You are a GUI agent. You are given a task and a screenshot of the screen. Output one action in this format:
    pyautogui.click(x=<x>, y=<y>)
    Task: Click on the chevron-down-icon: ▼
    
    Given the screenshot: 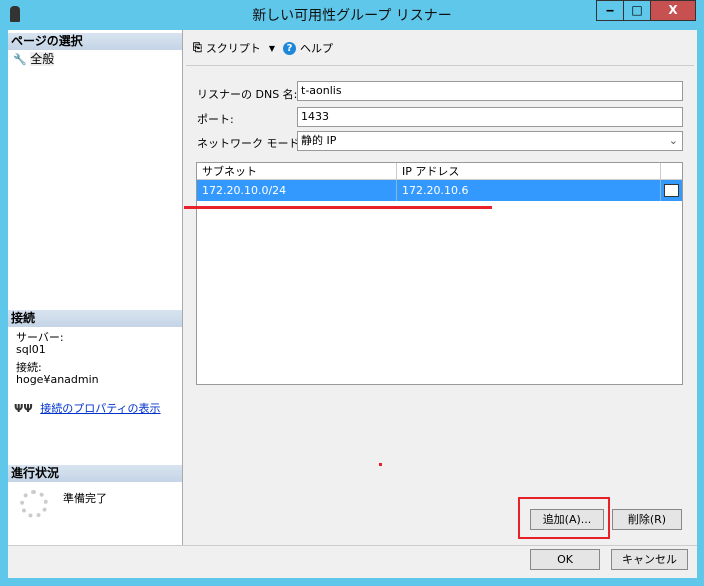 What is the action you would take?
    pyautogui.click(x=272, y=48)
    